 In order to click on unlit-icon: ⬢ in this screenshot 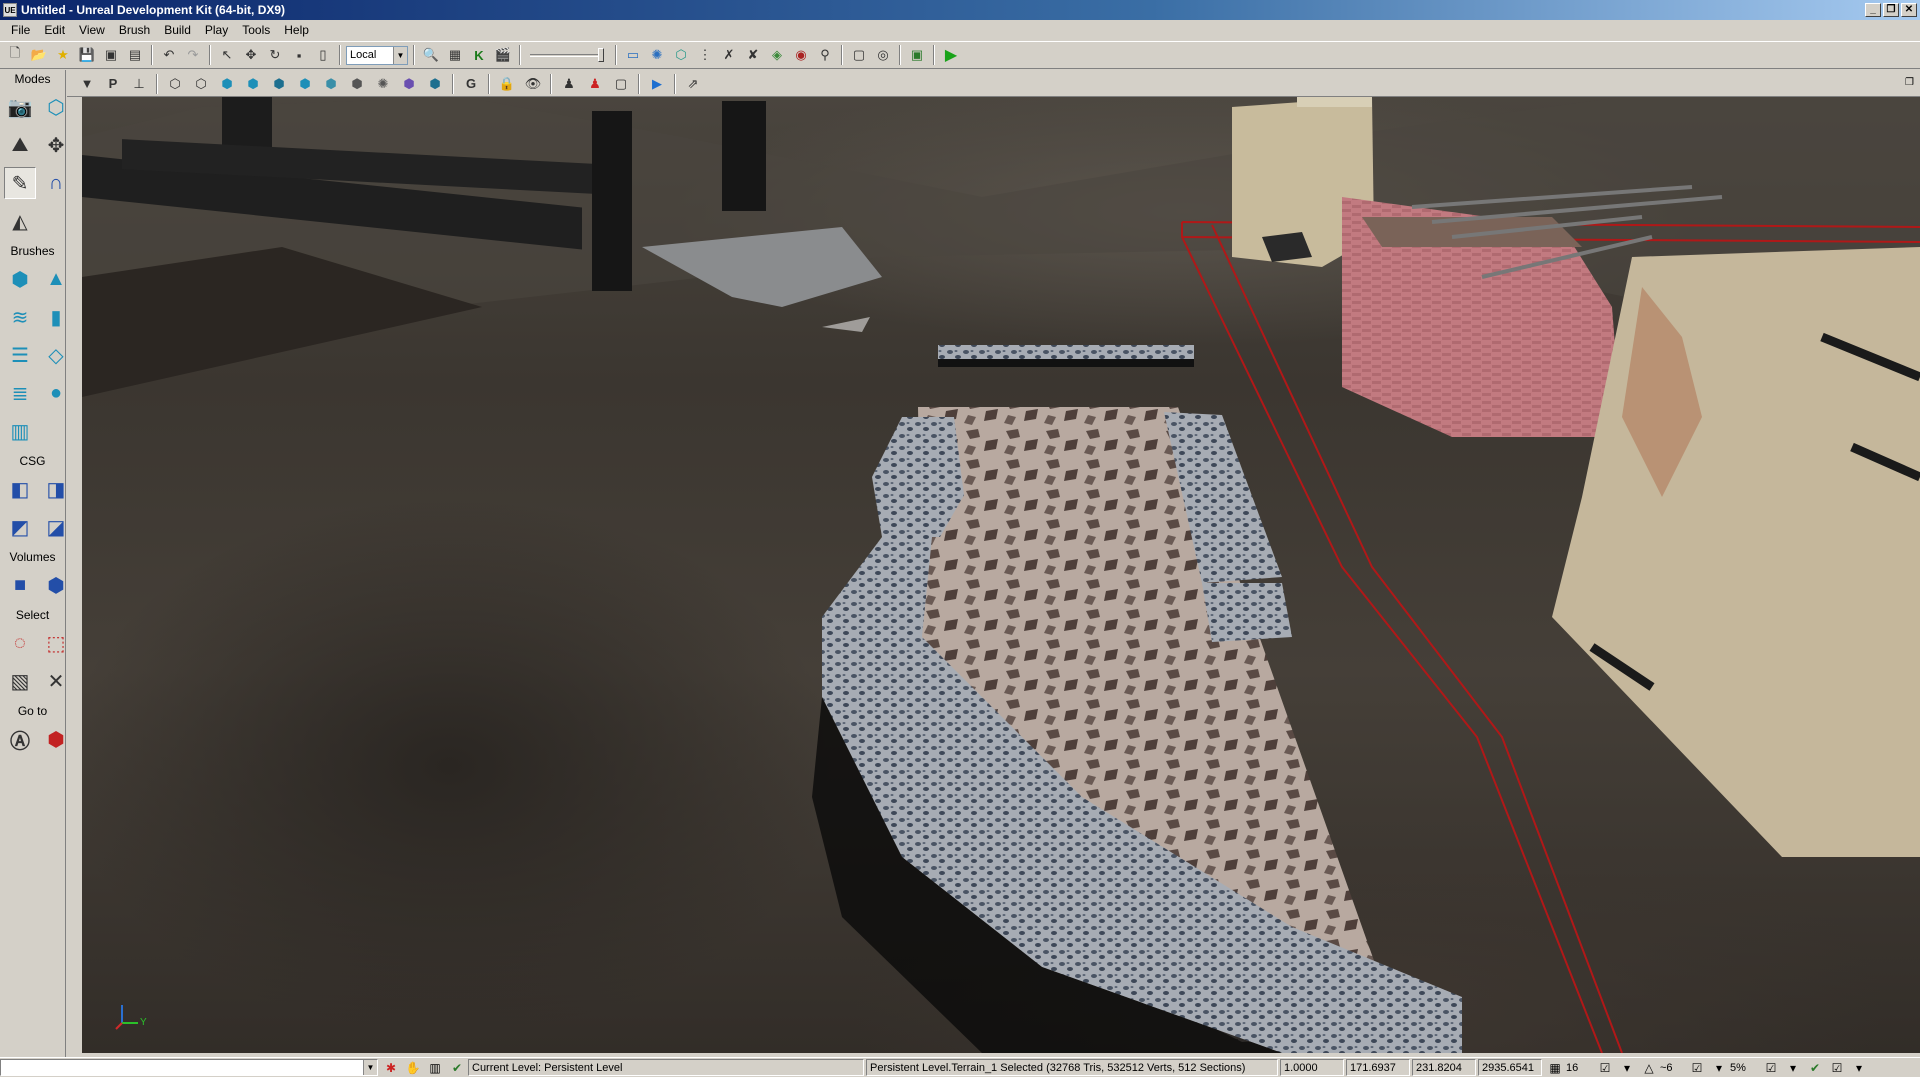, I will do `click(227, 84)`.